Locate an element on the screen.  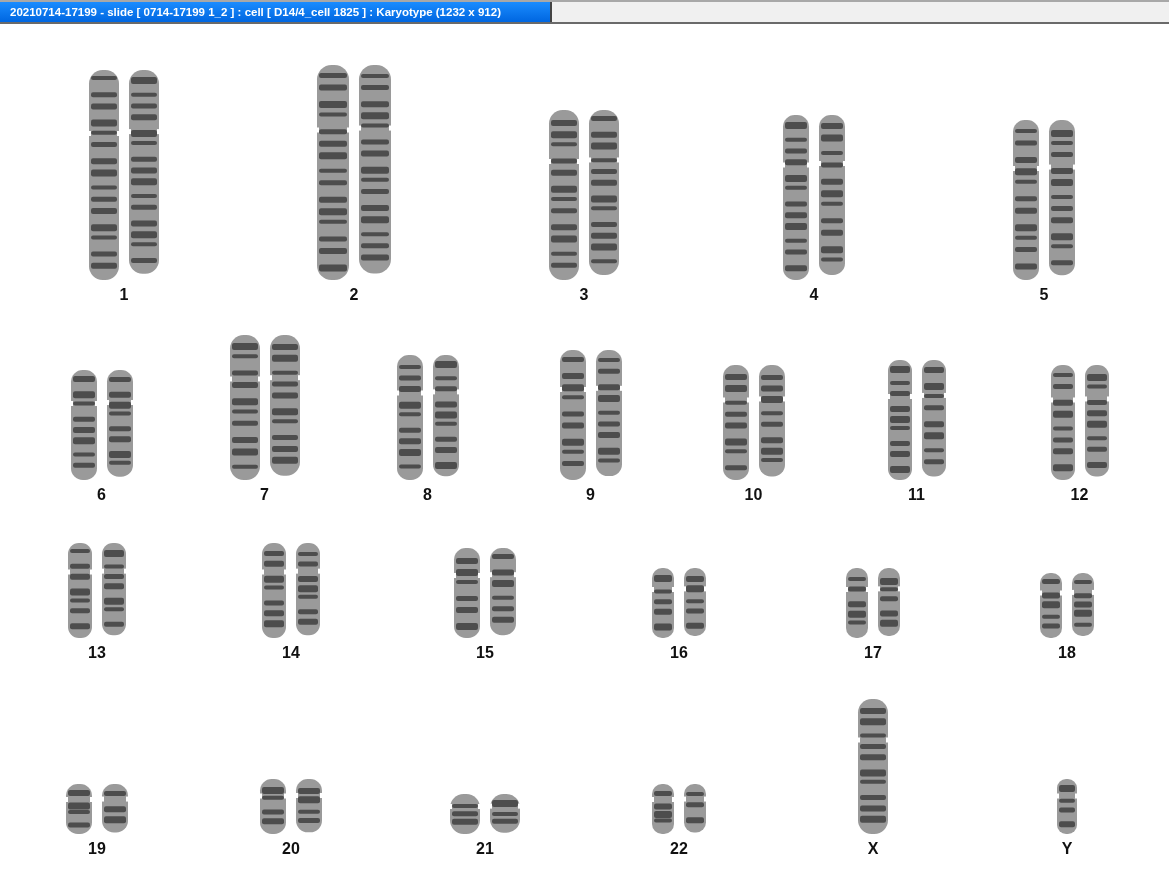
chromosome-label: 17 is located at coordinates (873, 653).